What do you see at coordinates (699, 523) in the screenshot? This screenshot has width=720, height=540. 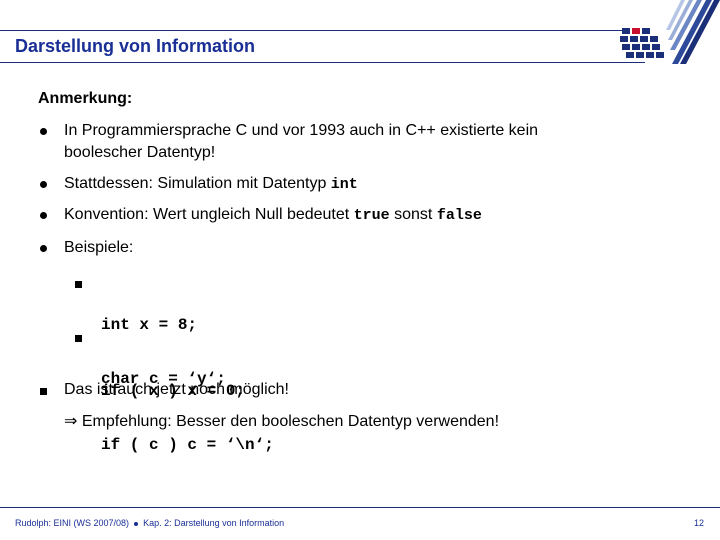 I see `page-number: 12` at bounding box center [699, 523].